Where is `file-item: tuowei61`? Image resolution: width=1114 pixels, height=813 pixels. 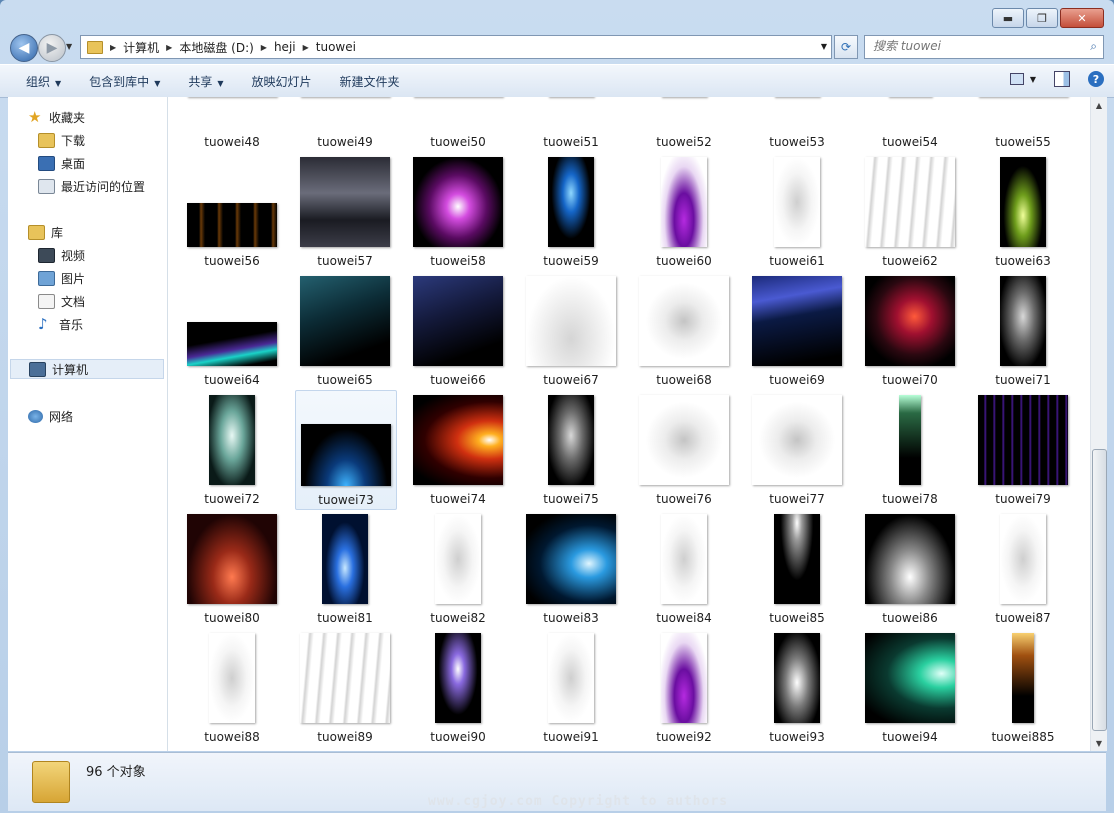 file-item: tuowei61 is located at coordinates (797, 211).